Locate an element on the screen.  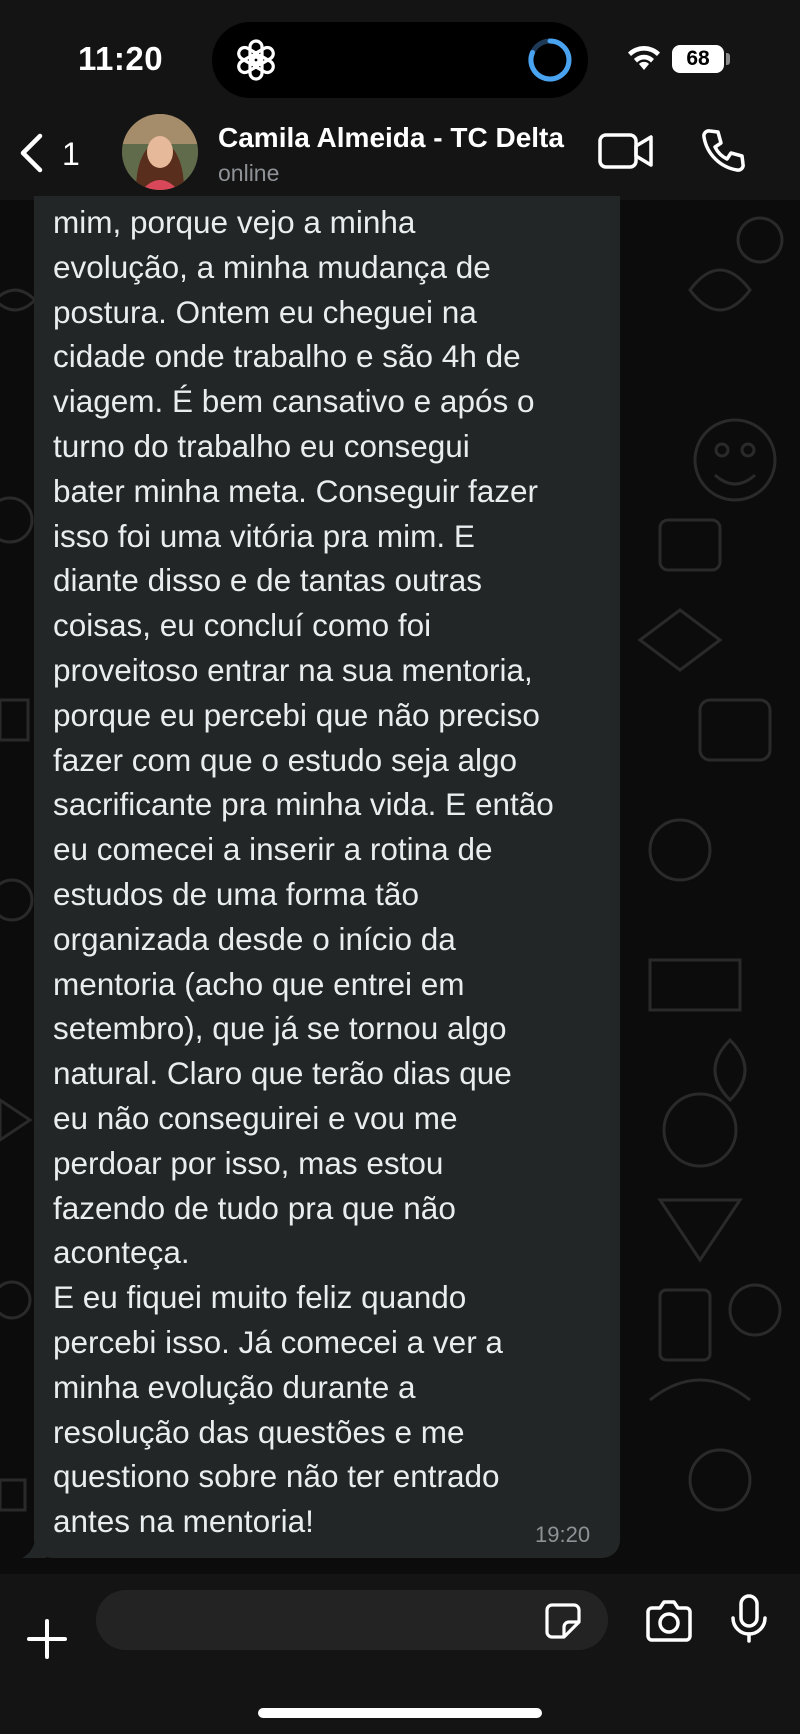
battery-cap is located at coordinates (728, 59).